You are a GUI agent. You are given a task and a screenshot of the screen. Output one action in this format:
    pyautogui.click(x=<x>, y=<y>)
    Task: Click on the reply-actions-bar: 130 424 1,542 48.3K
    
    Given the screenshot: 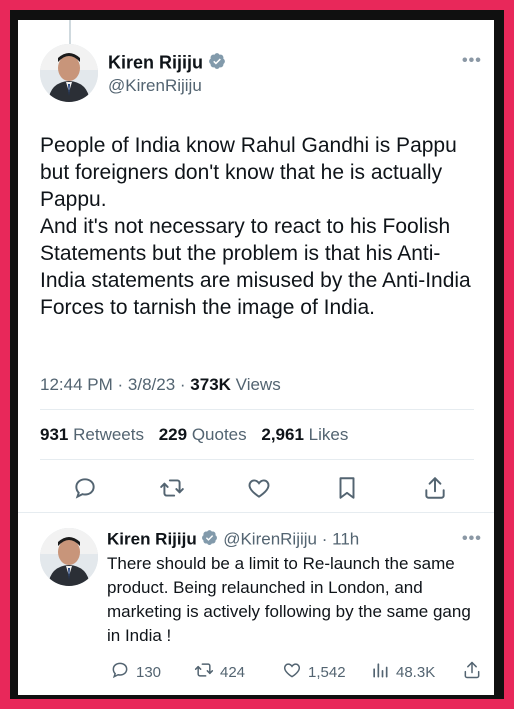 What is the action you would take?
    pyautogui.click(x=256, y=672)
    